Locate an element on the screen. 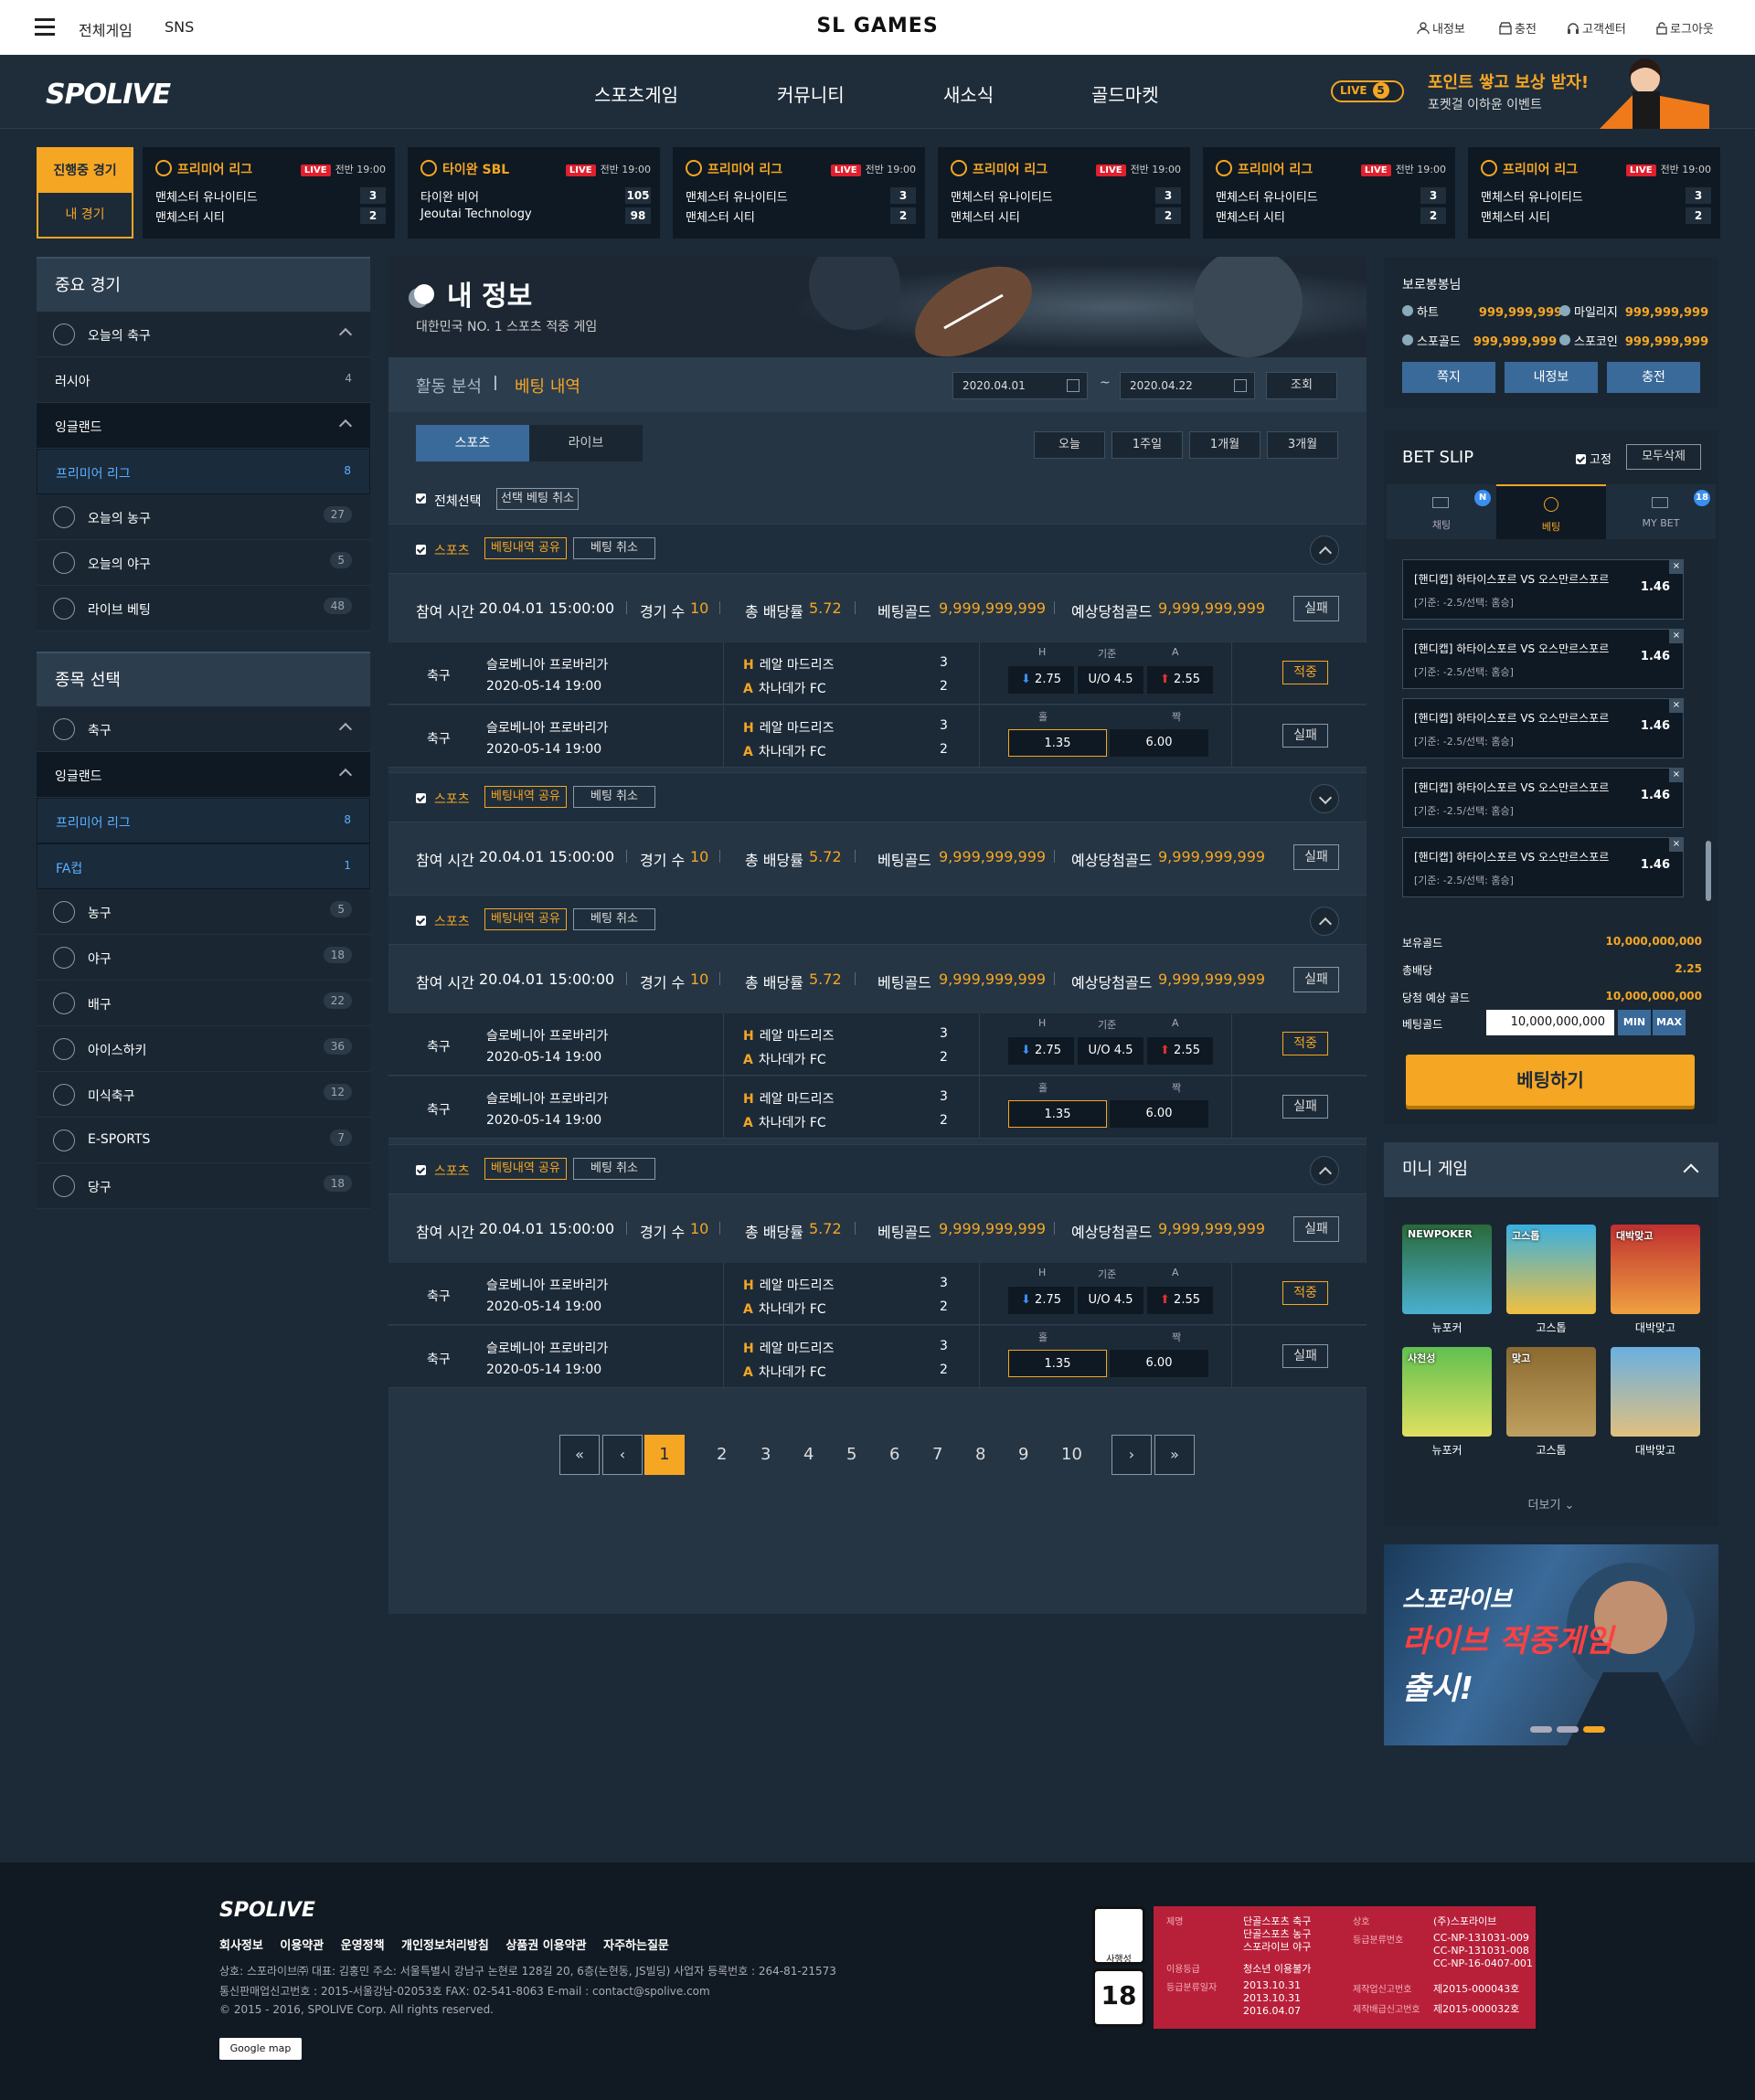 The image size is (1755, 2100). promo-subtitle: 포켓걸 이하윤 이벤트 is located at coordinates (1485, 104).